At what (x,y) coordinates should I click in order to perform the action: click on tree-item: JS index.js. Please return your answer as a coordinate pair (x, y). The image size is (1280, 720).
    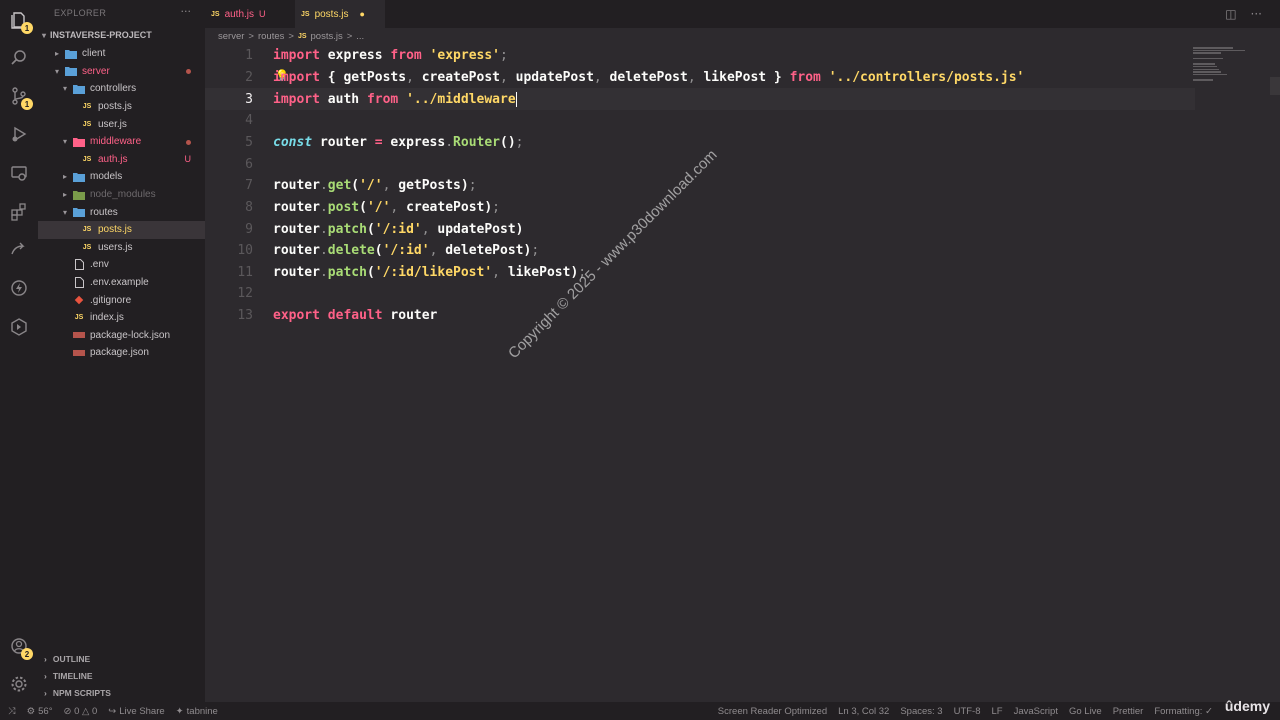
    Looking at the image, I should click on (121, 318).